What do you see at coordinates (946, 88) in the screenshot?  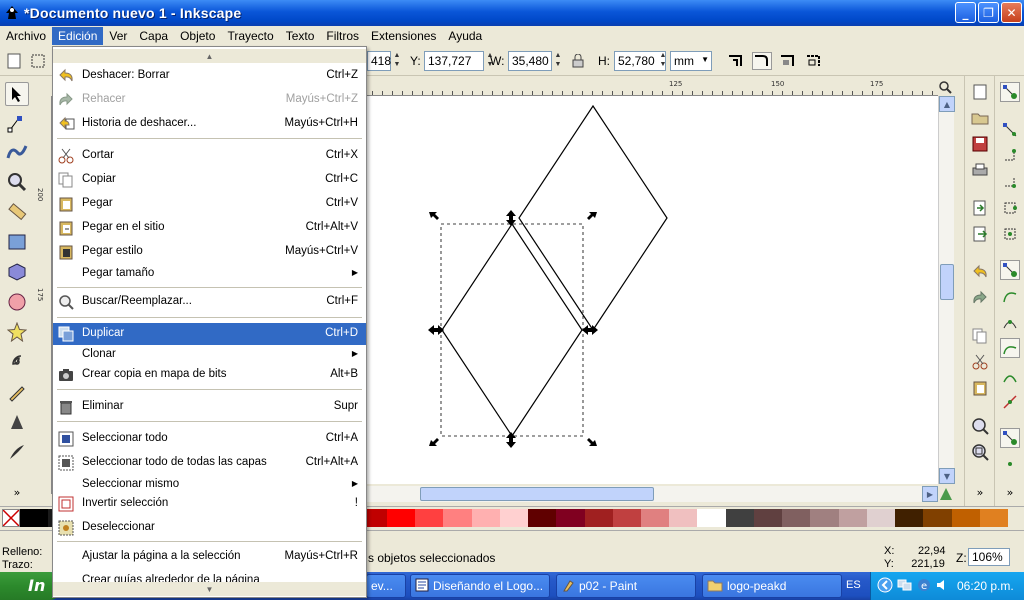 I see `zoom-corner-icon` at bounding box center [946, 88].